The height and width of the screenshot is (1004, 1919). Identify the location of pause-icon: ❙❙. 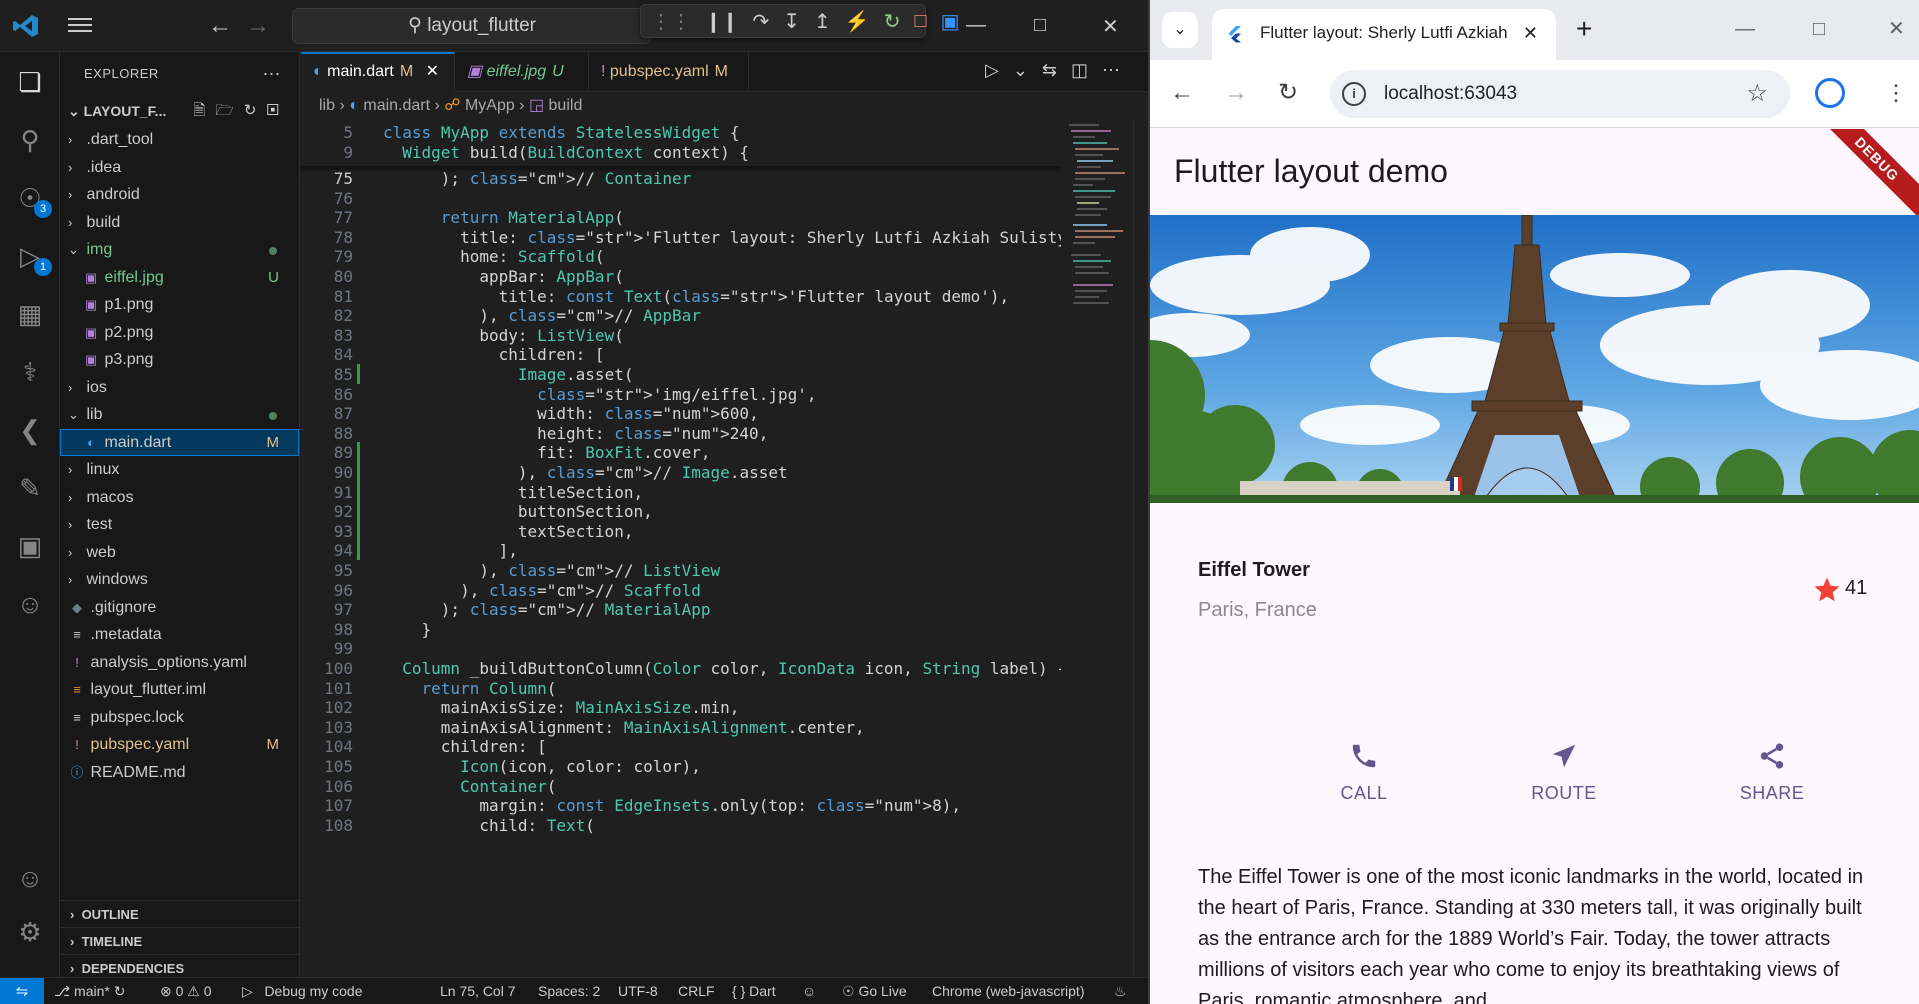
(722, 21).